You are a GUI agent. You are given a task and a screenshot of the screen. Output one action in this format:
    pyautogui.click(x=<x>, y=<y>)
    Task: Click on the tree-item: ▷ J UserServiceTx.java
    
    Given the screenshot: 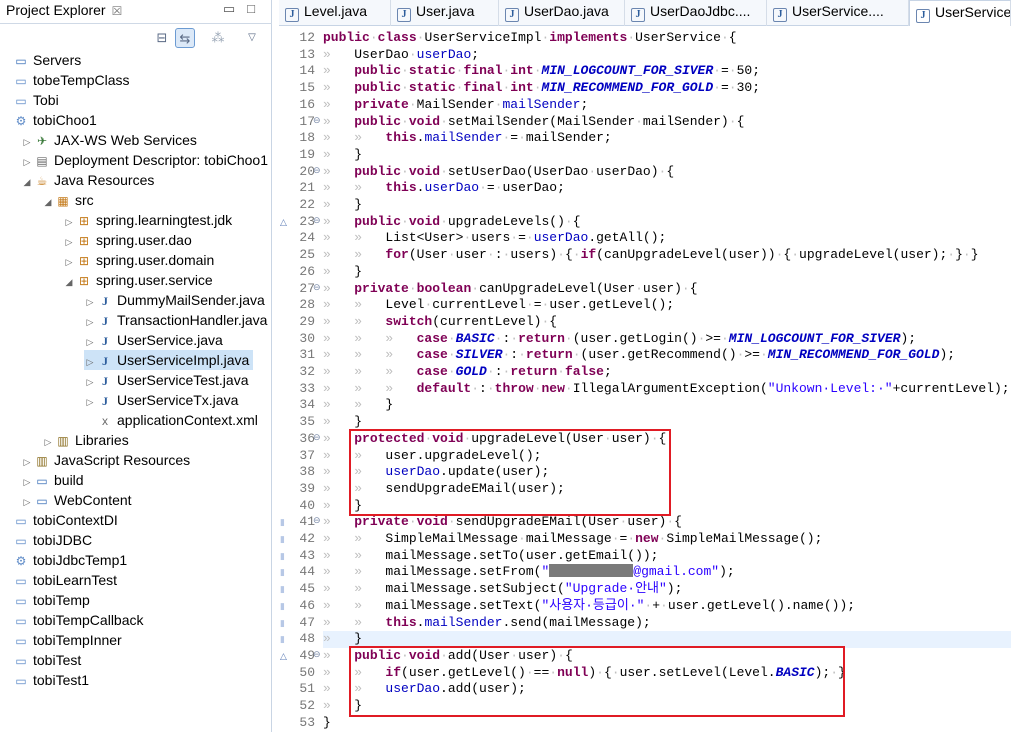 What is the action you would take?
    pyautogui.click(x=161, y=401)
    